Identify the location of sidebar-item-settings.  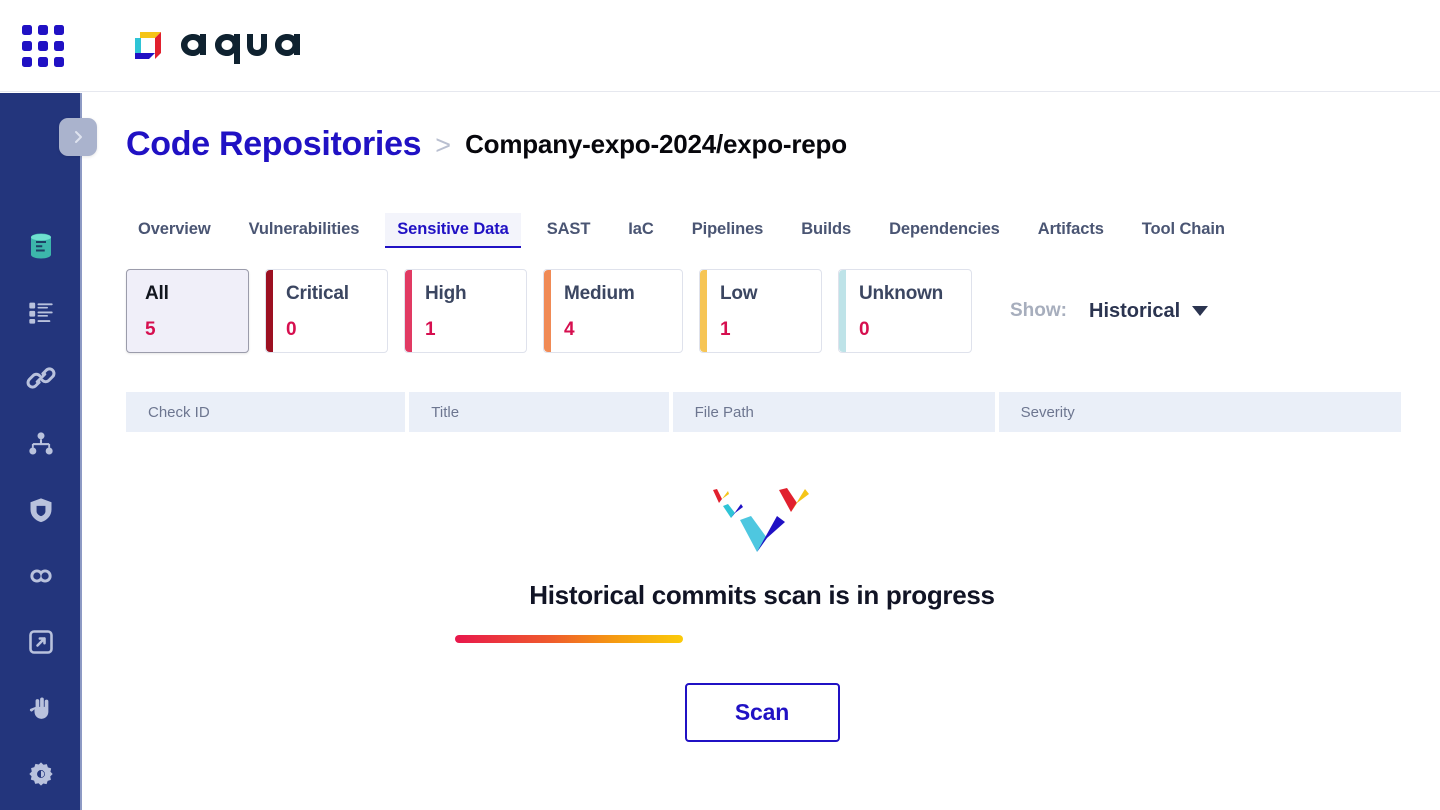
(41, 774).